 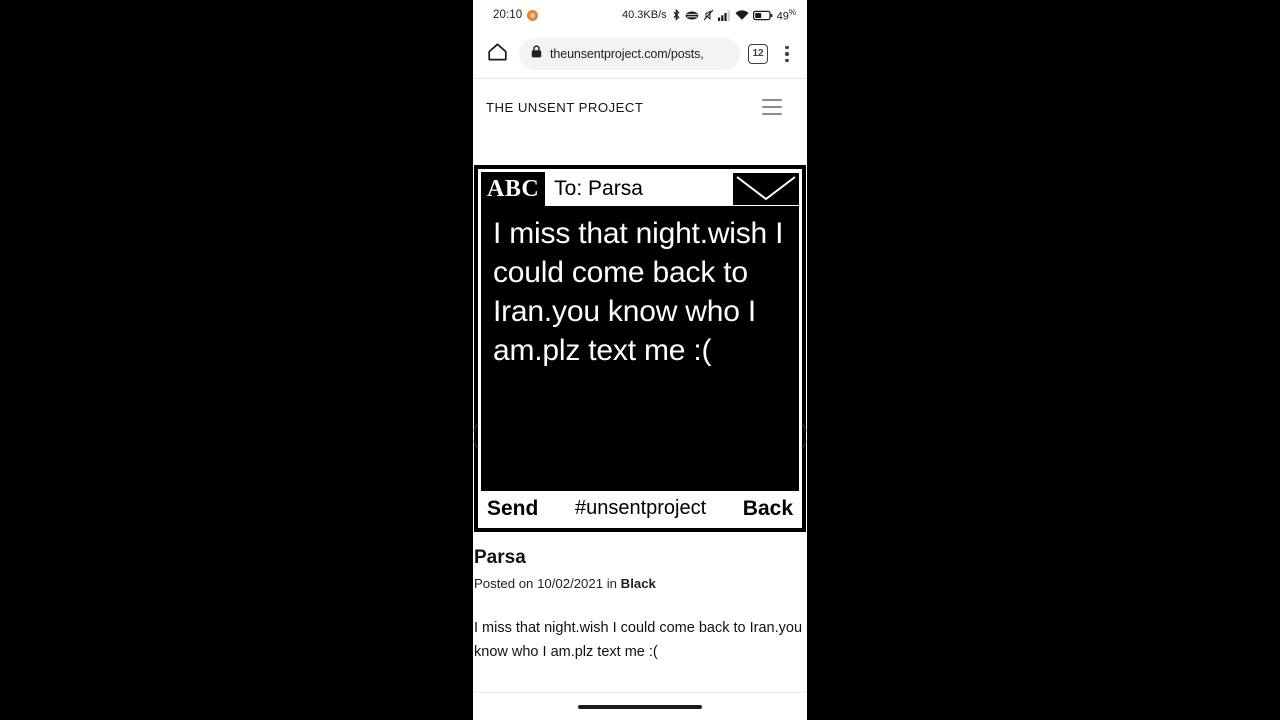 I want to click on post-in-word: in, so click(x=612, y=583).